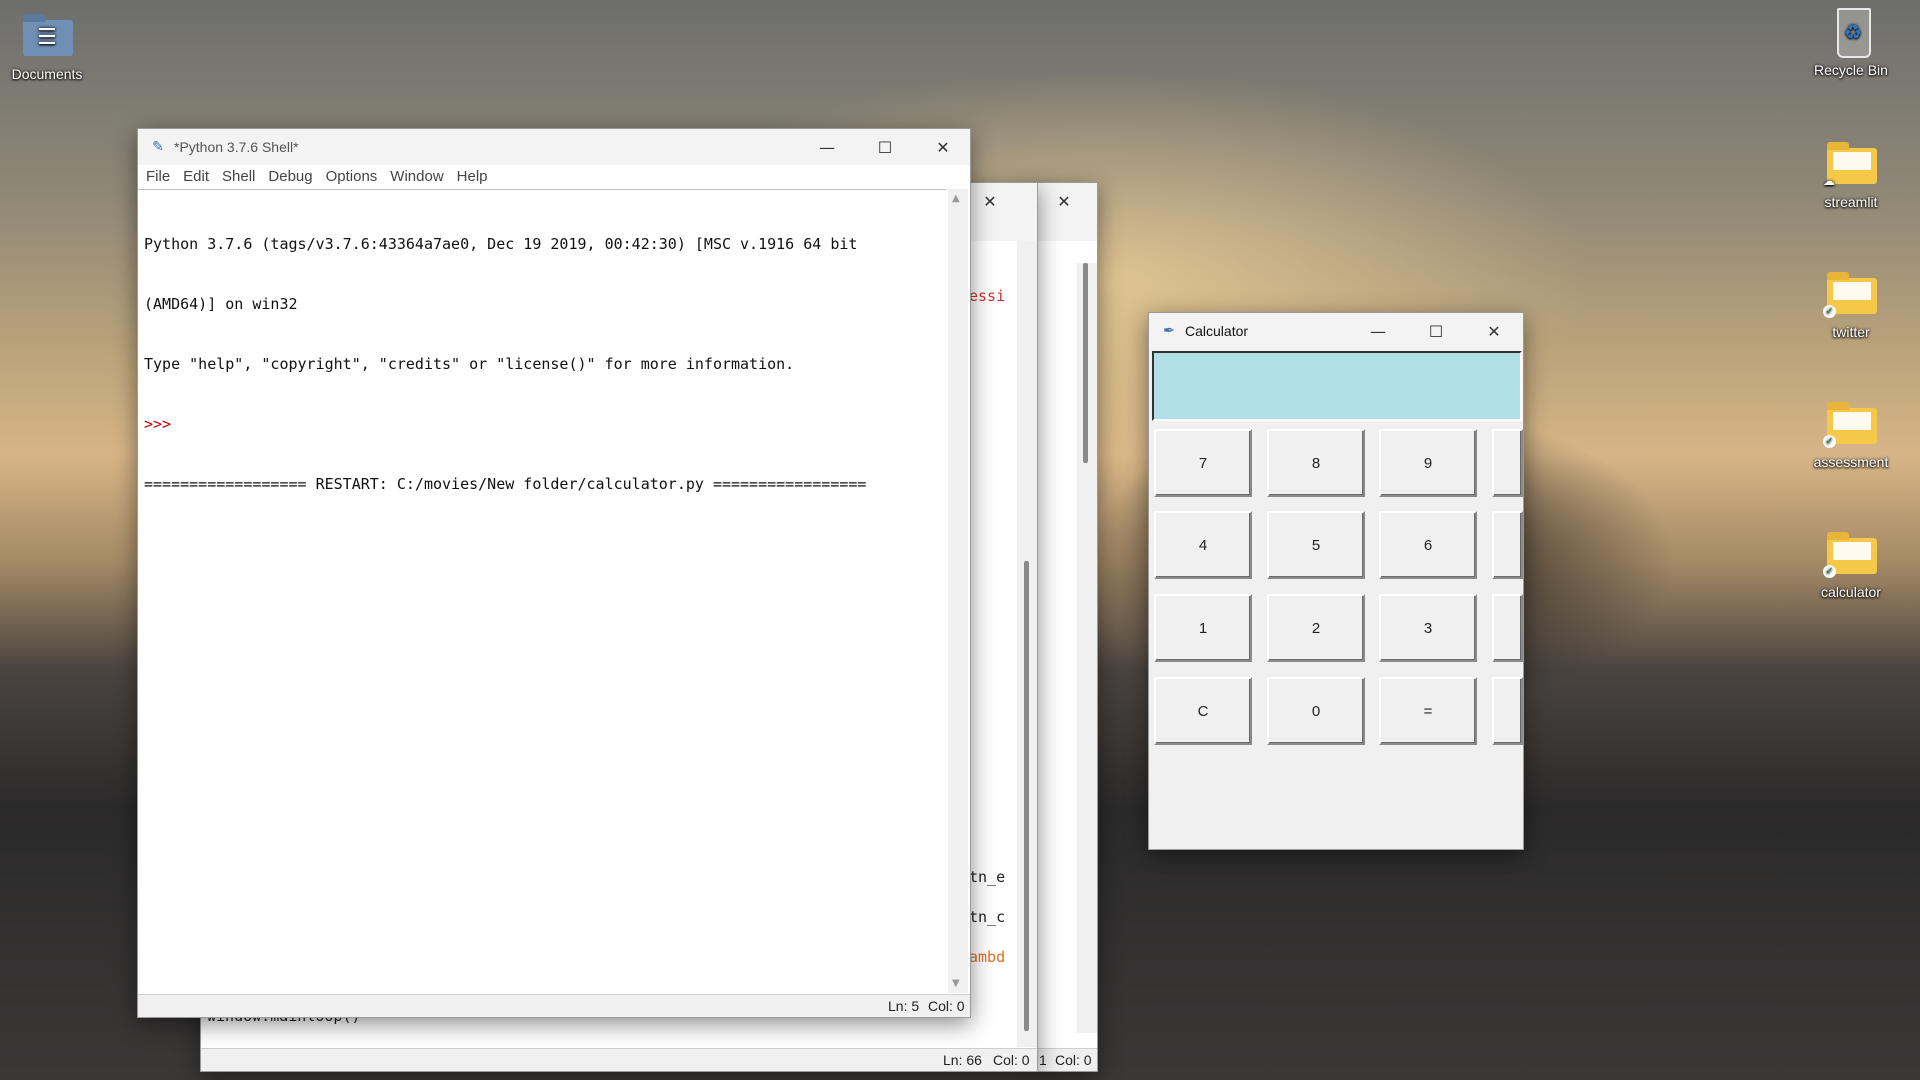  I want to click on desktop-icon-calculator: ✓ calculator, so click(1851, 565).